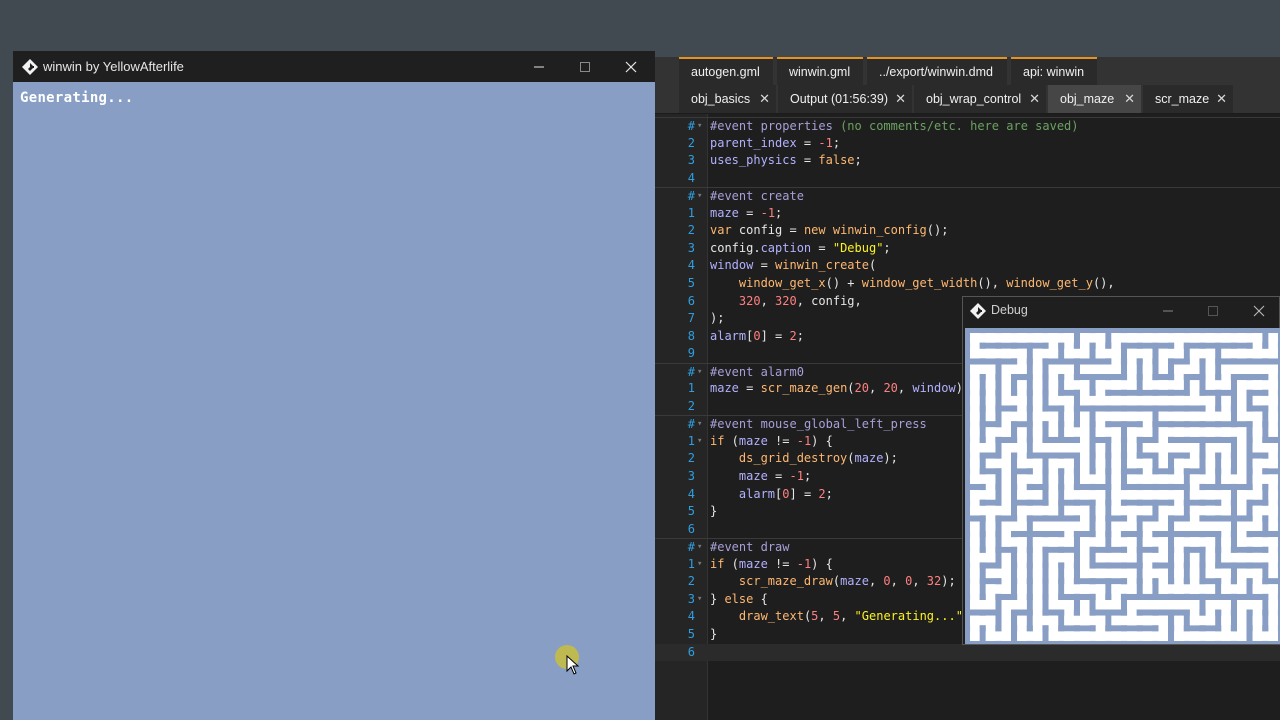 This screenshot has width=1280, height=720. I want to click on minimize-button, so click(539, 66).